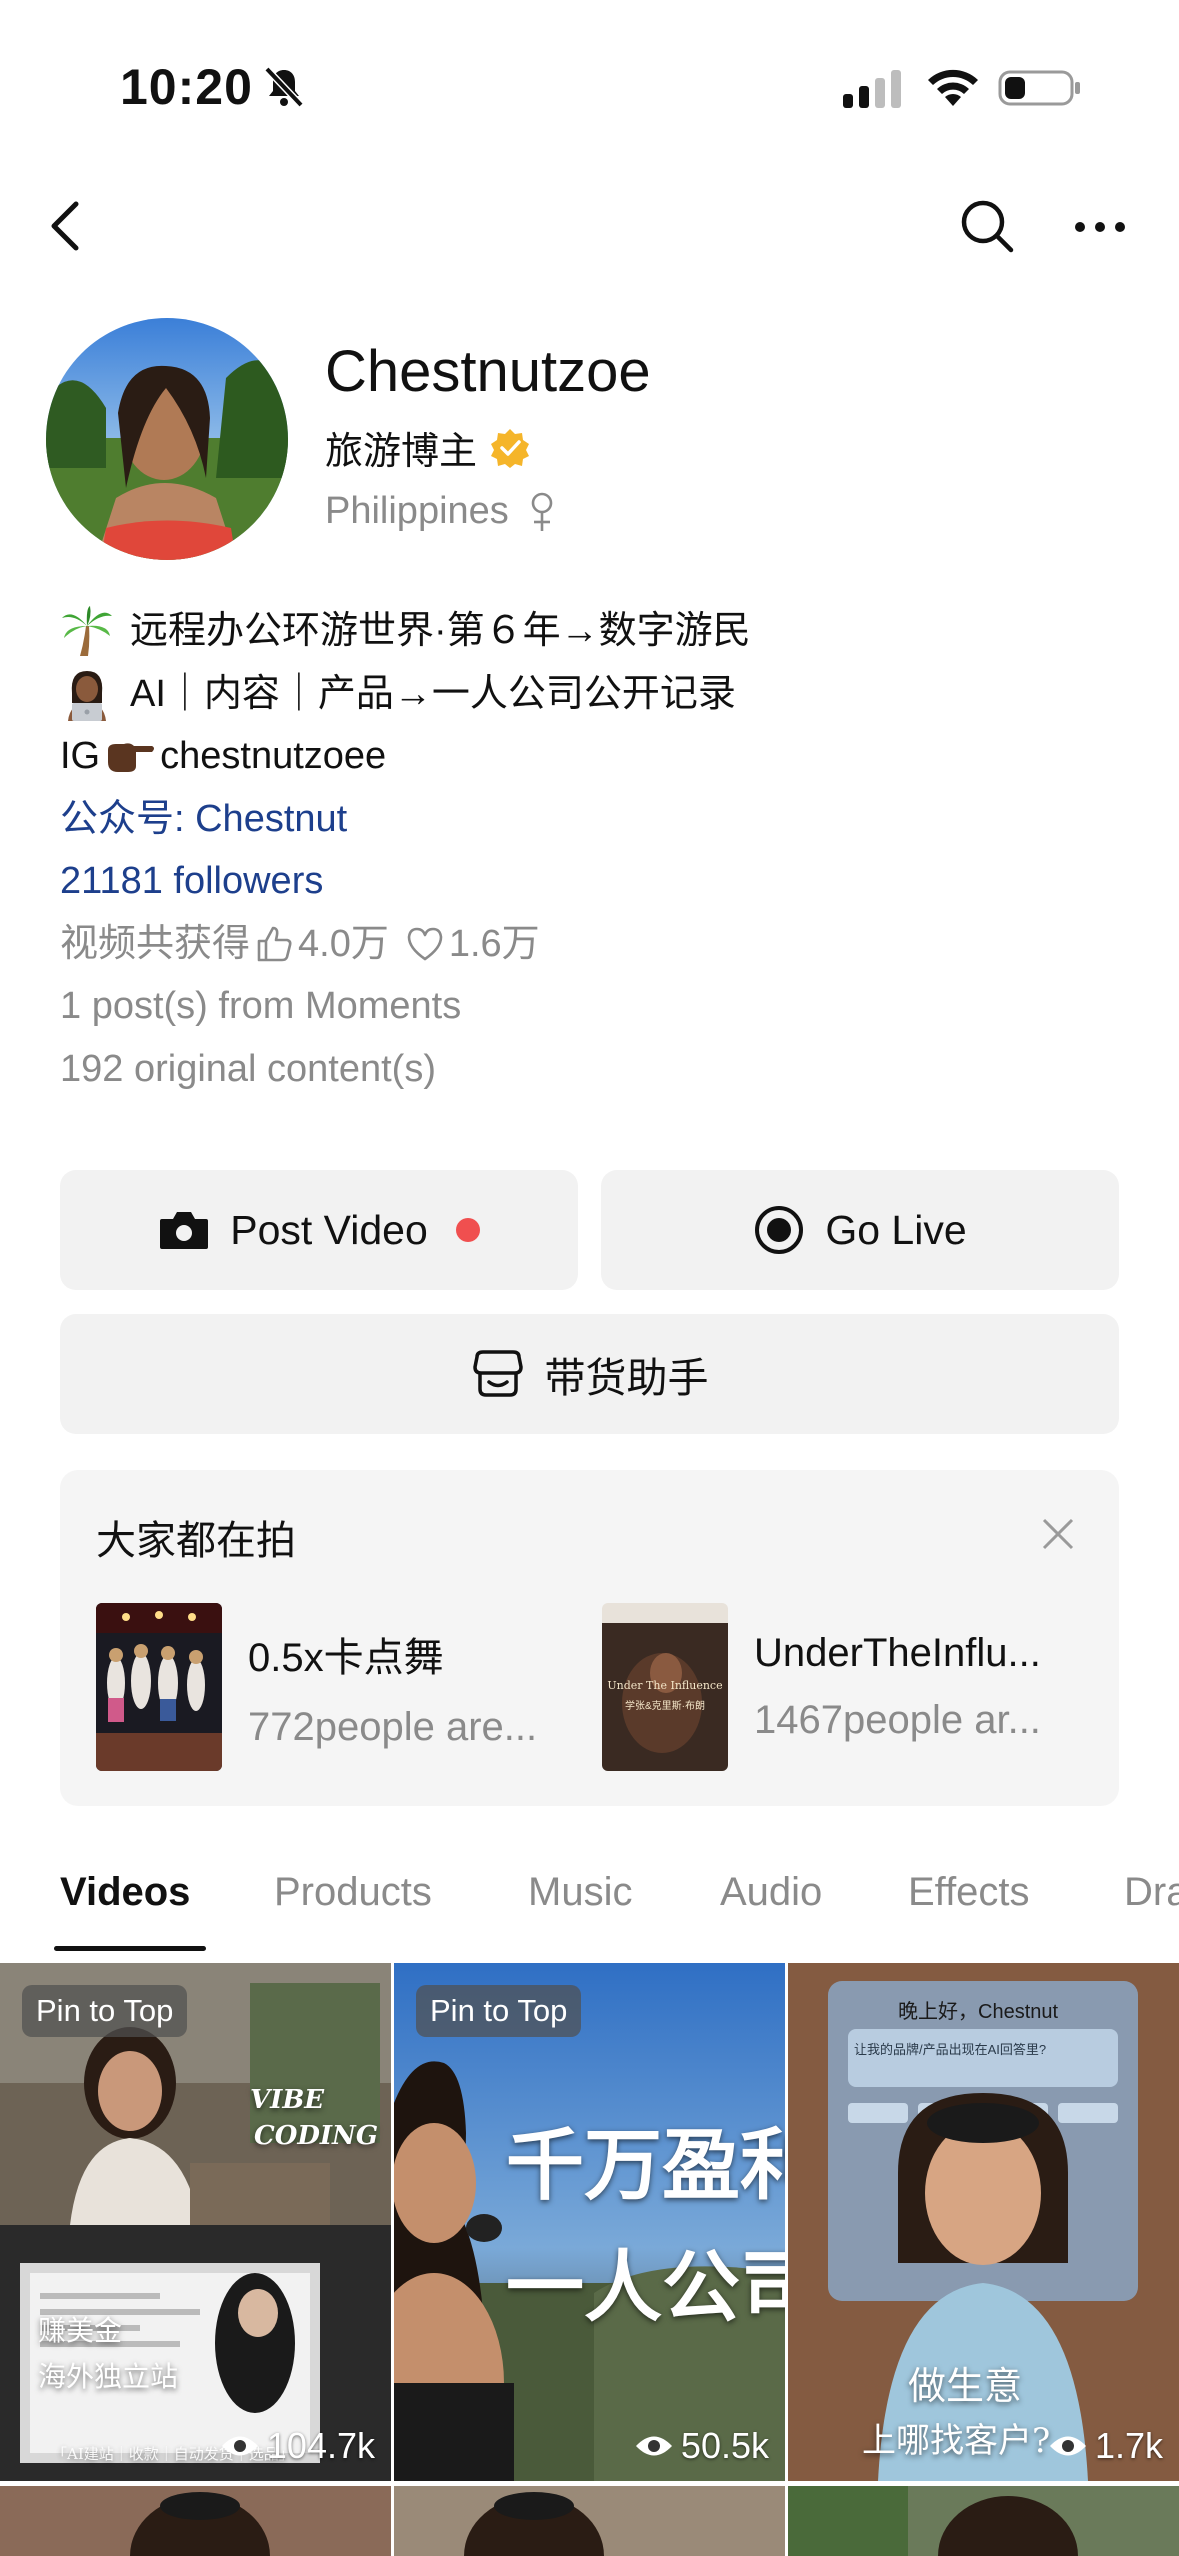 The width and height of the screenshot is (1179, 2556). What do you see at coordinates (66, 226) in the screenshot?
I see `back-chevron-icon` at bounding box center [66, 226].